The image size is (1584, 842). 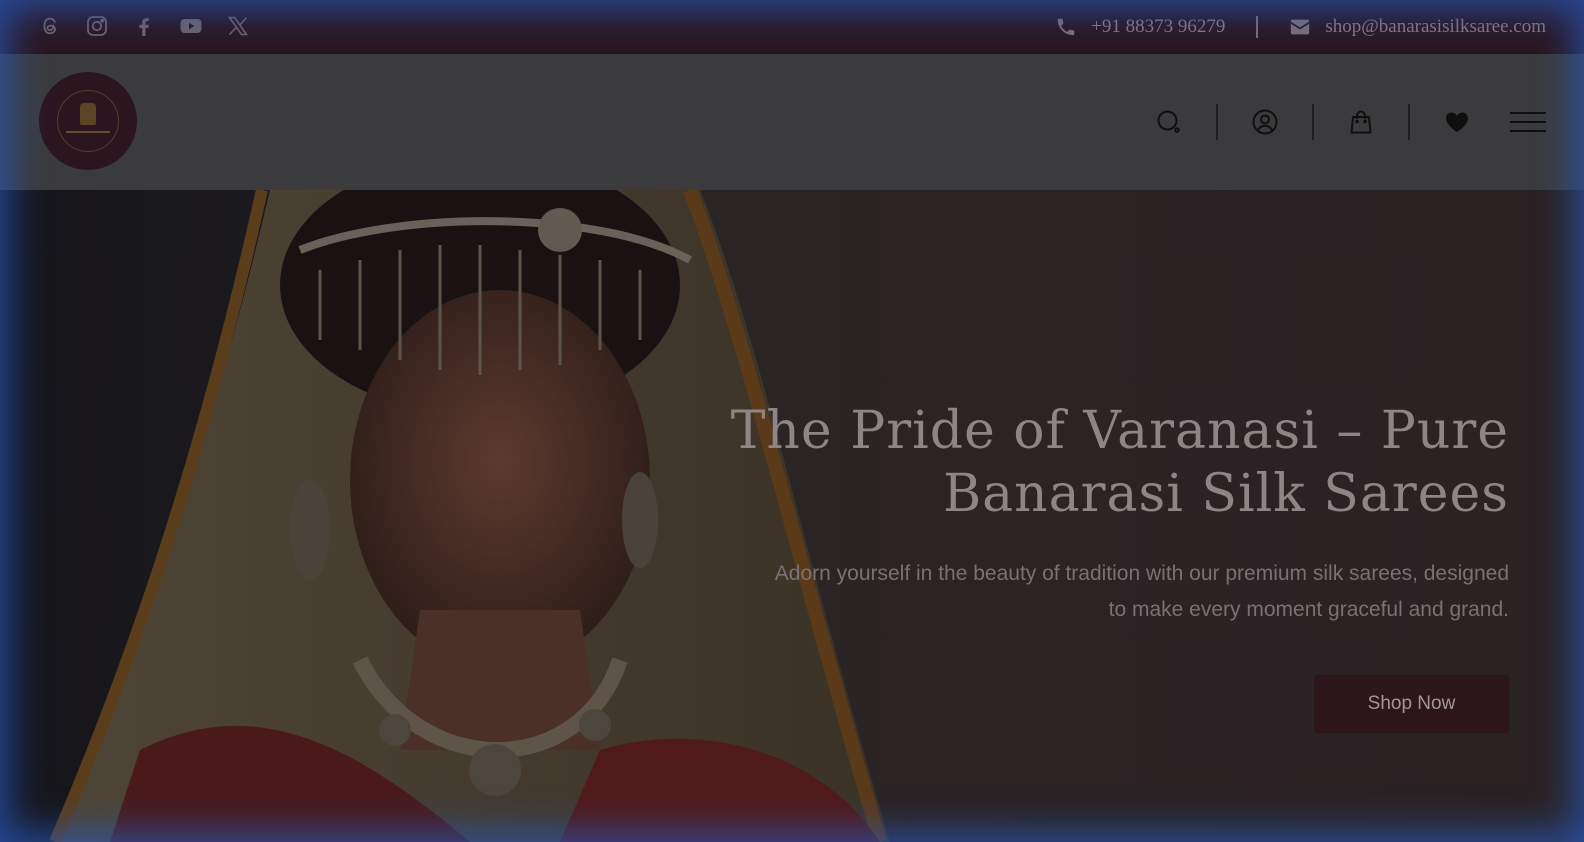 I want to click on shop-now-button: Shop Now, so click(x=1411, y=704).